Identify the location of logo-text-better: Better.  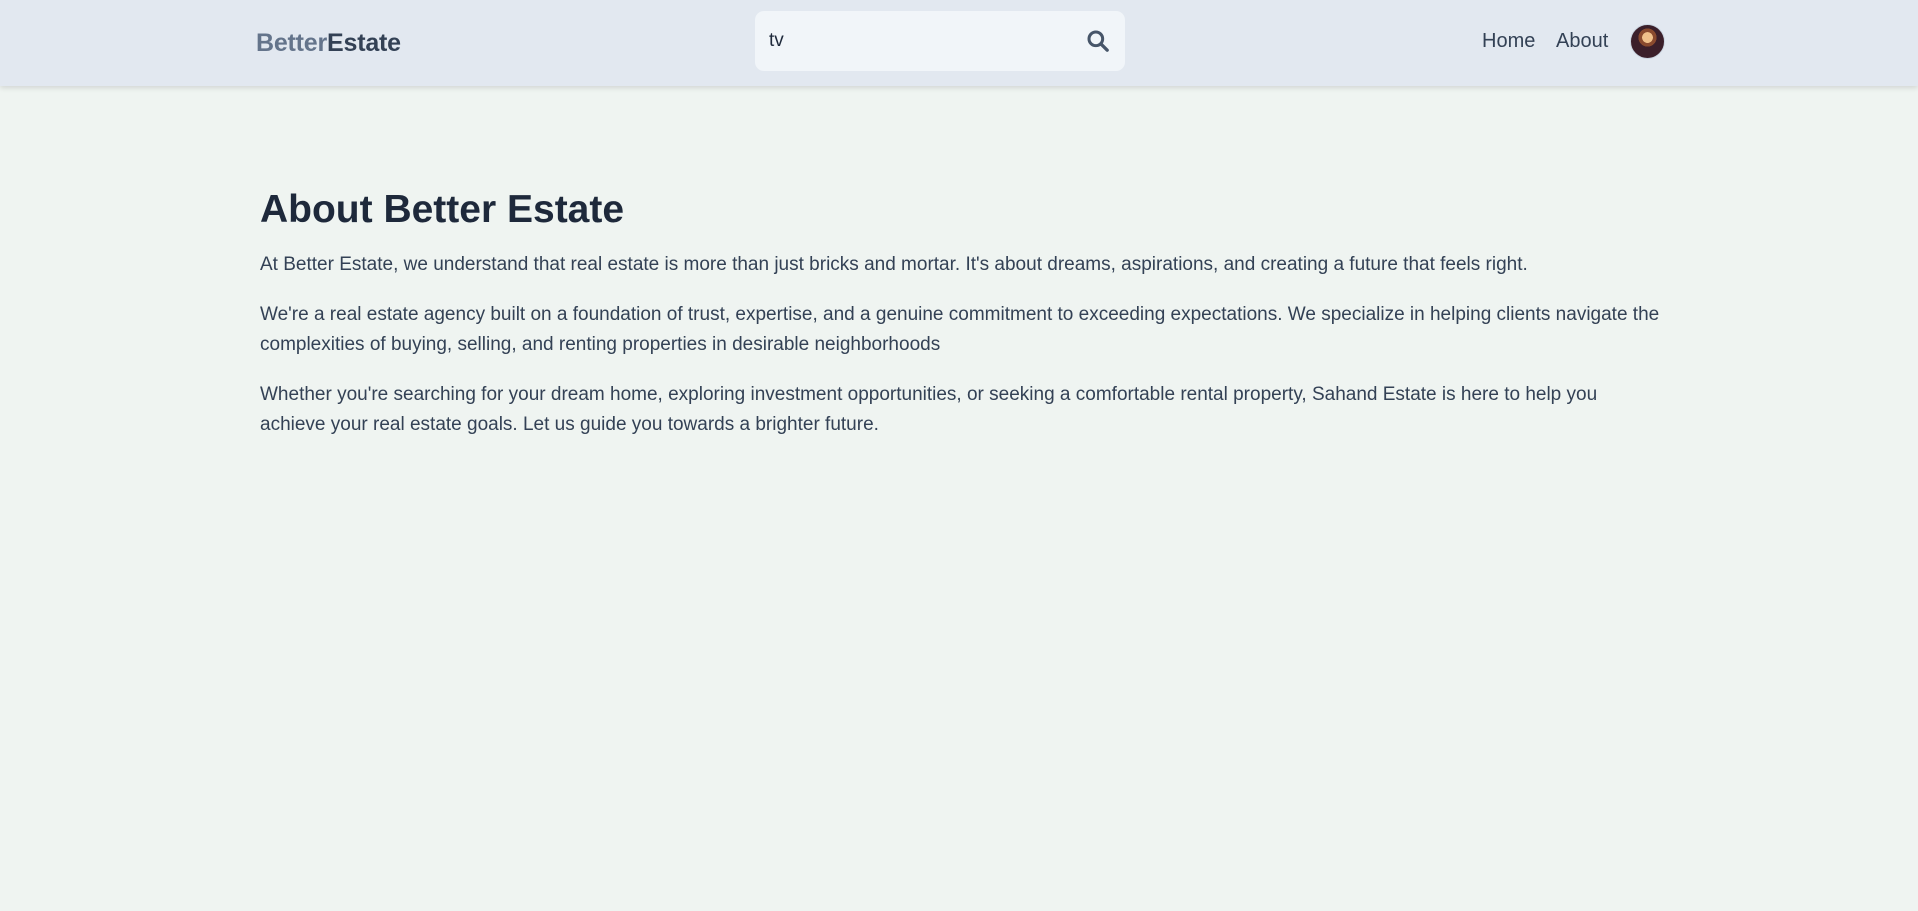
(292, 43).